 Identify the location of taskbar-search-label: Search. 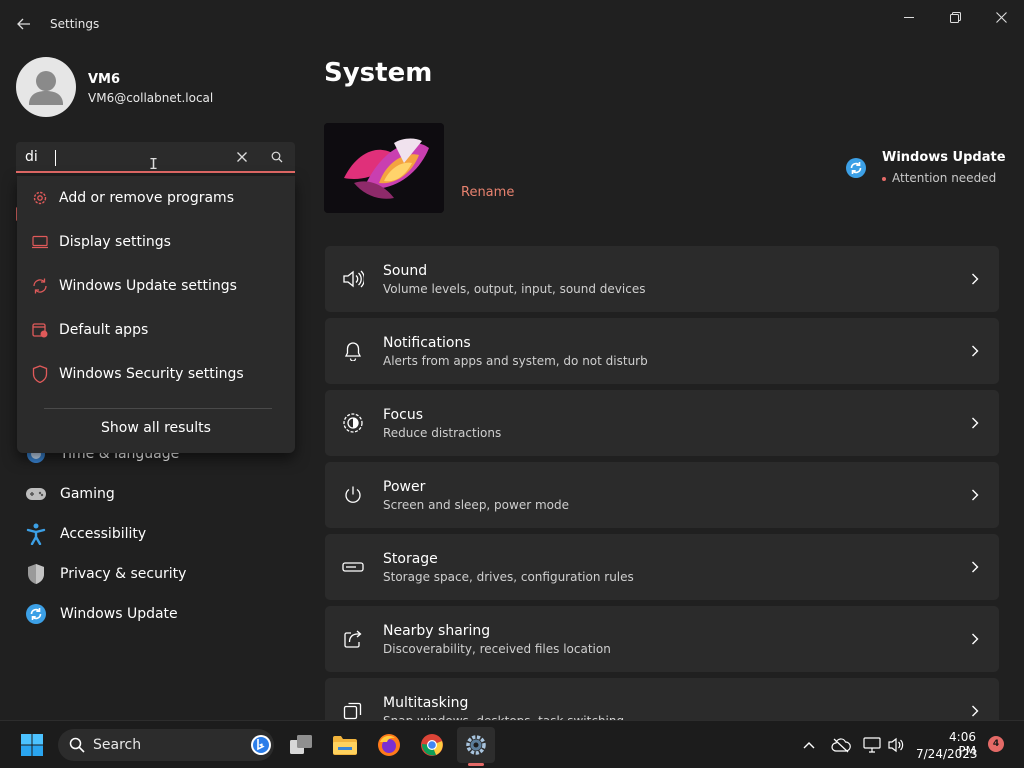
(117, 745).